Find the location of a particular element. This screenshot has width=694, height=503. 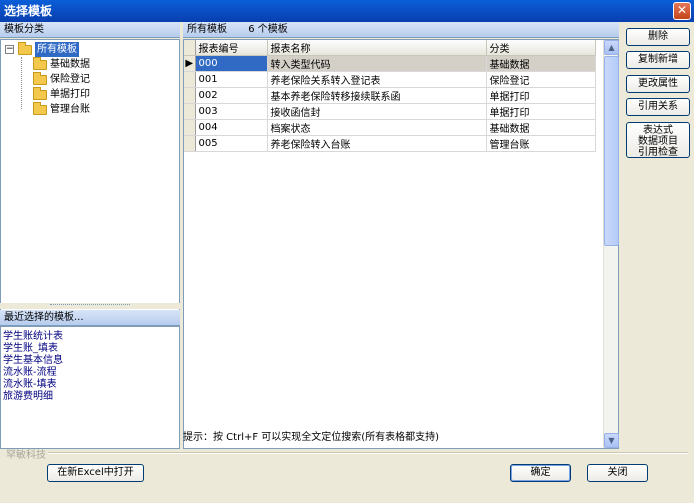

template-list-header: 所有模板 6 个模板 is located at coordinates (401, 30).